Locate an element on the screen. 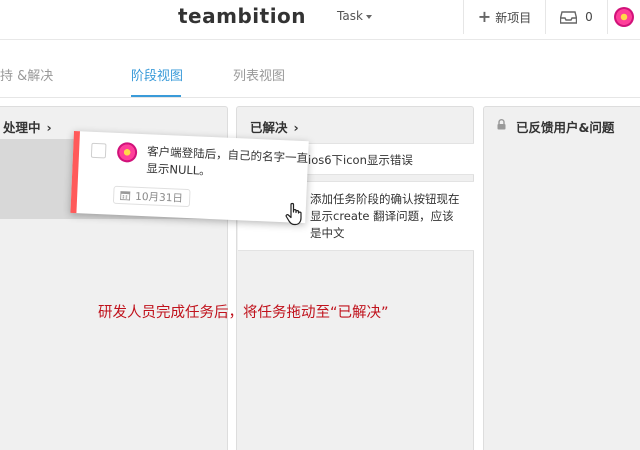 The image size is (640, 450). caret-down-icon is located at coordinates (368, 16).